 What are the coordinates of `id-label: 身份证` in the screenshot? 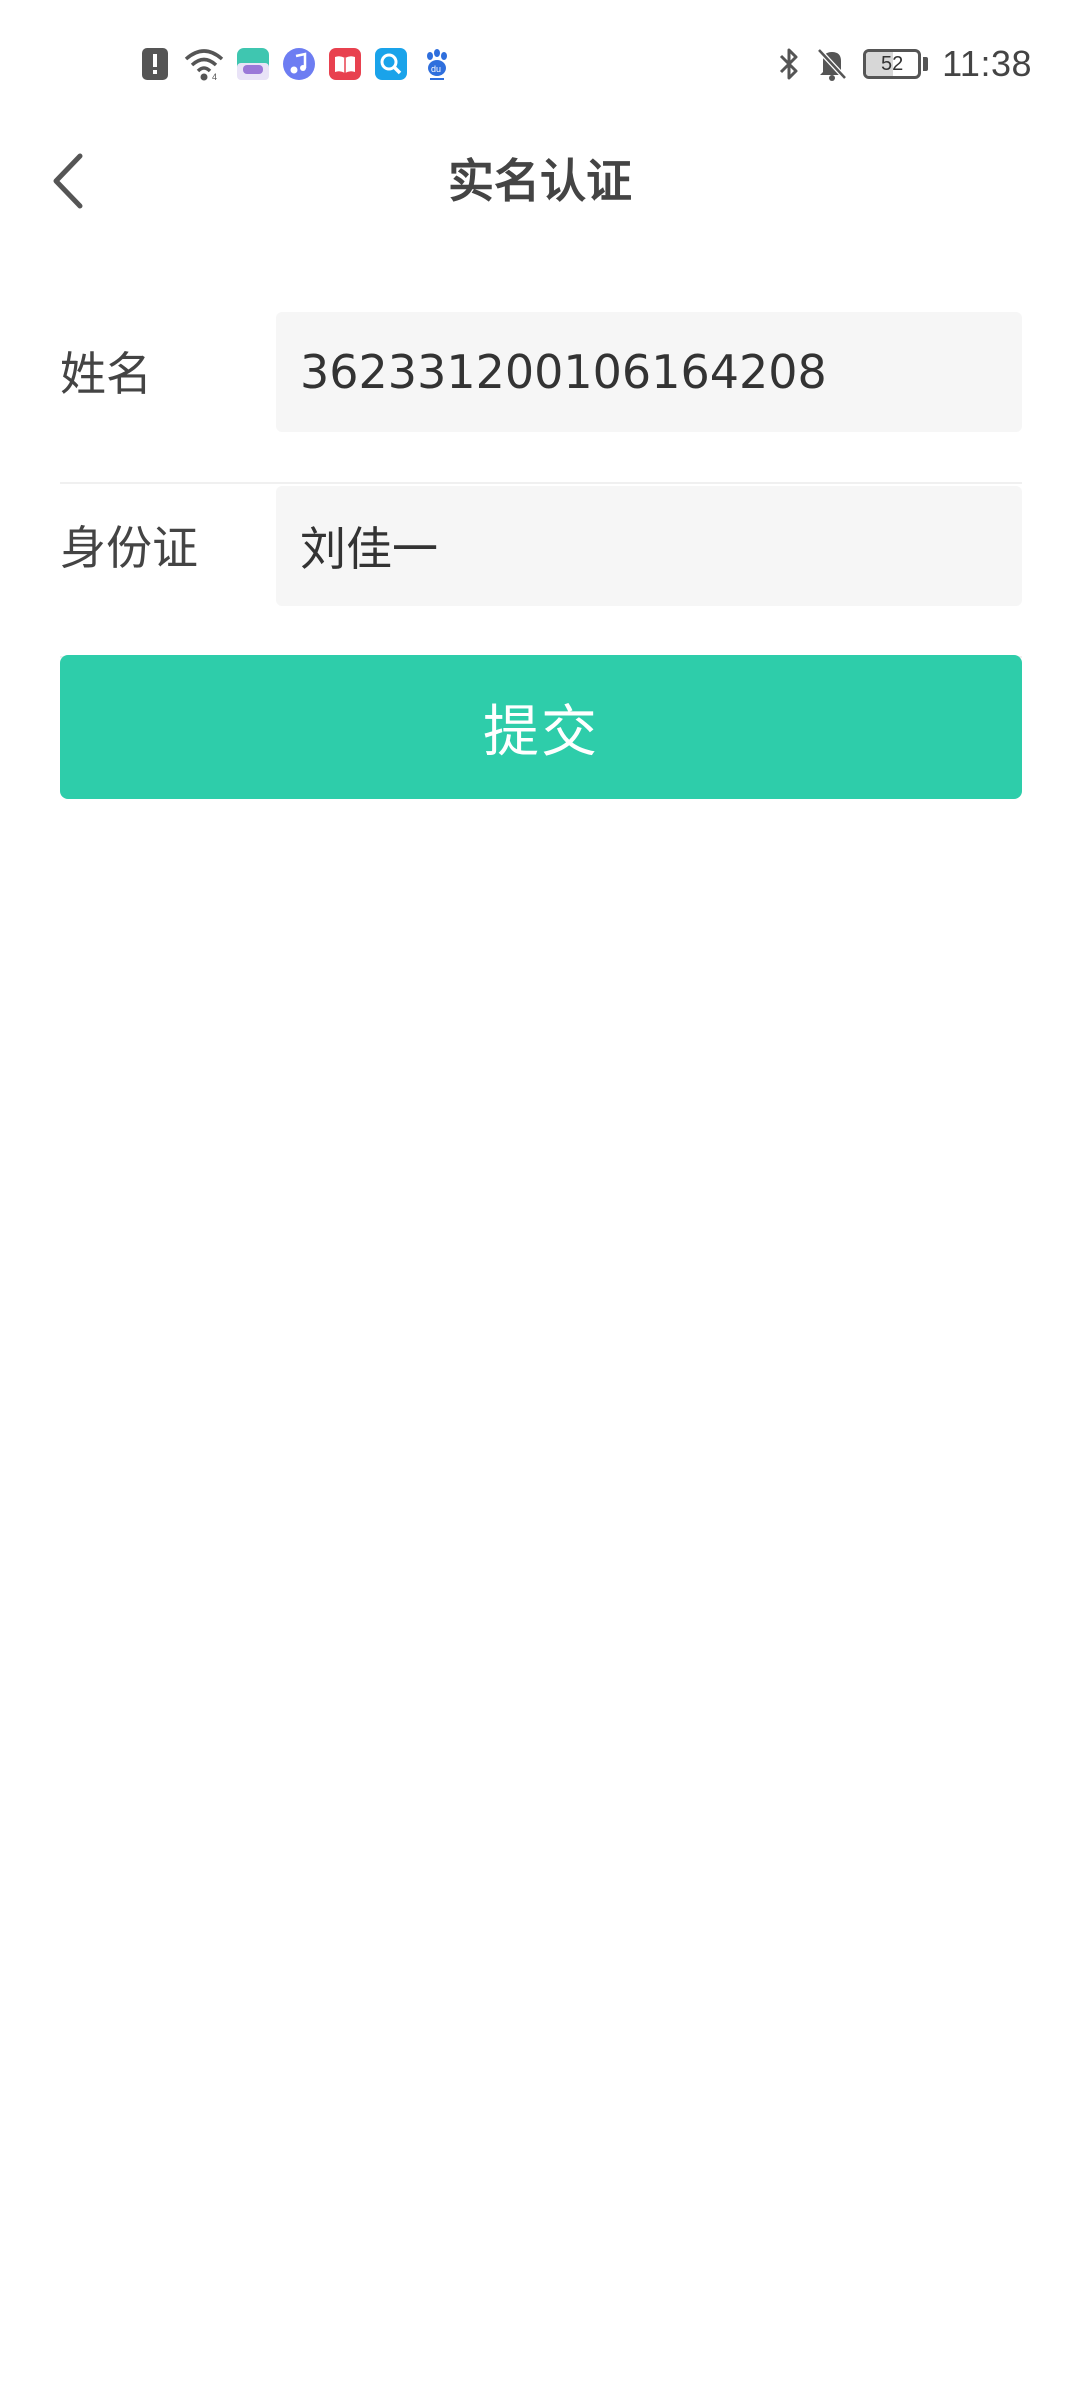 It's located at (129, 548).